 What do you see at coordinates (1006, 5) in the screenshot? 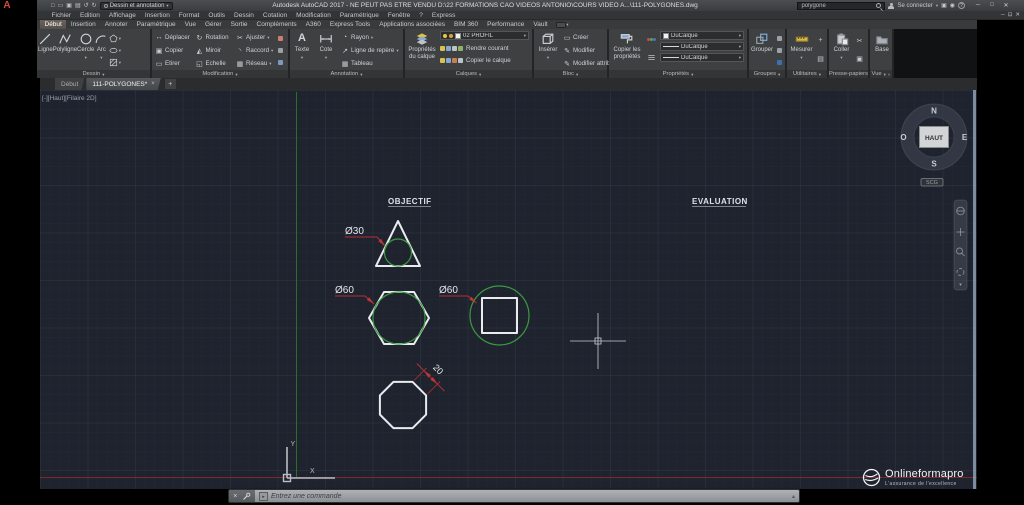
I see `close-icon: ✕` at bounding box center [1006, 5].